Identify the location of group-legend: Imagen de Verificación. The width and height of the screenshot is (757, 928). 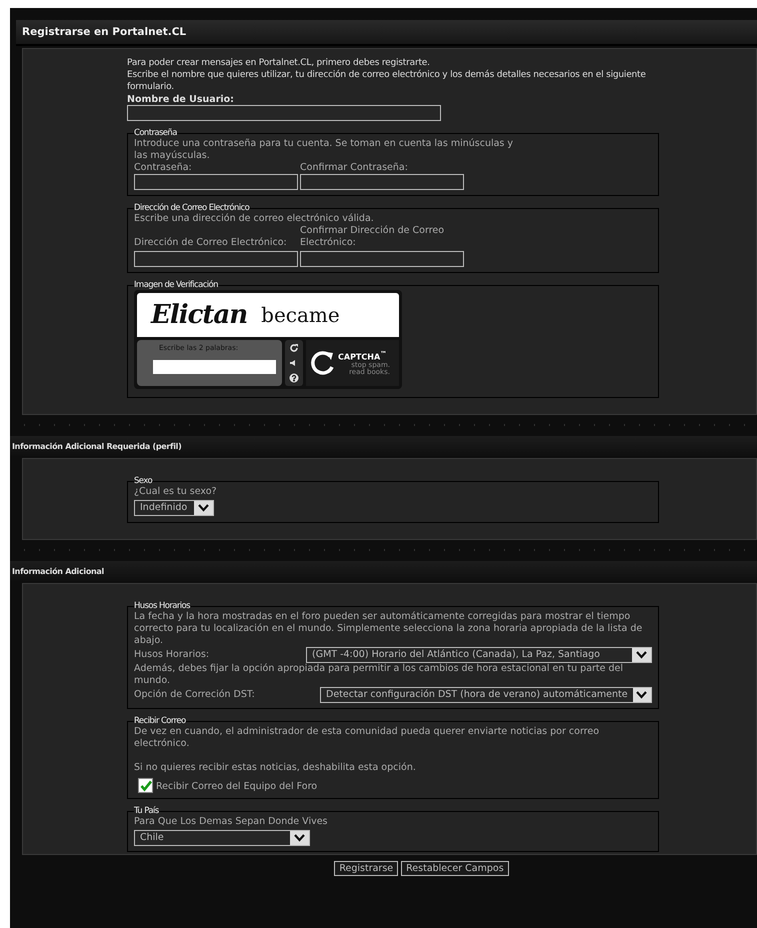
(176, 285).